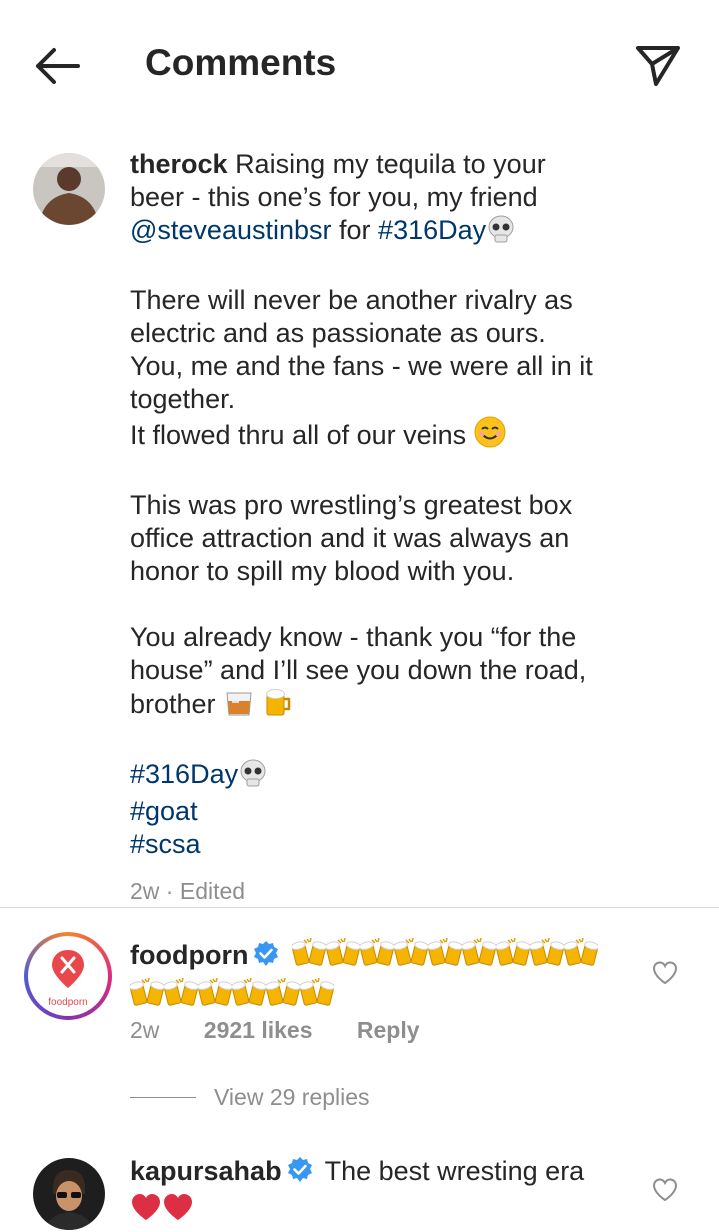  I want to click on commenter-avatar, so click(69, 1194).